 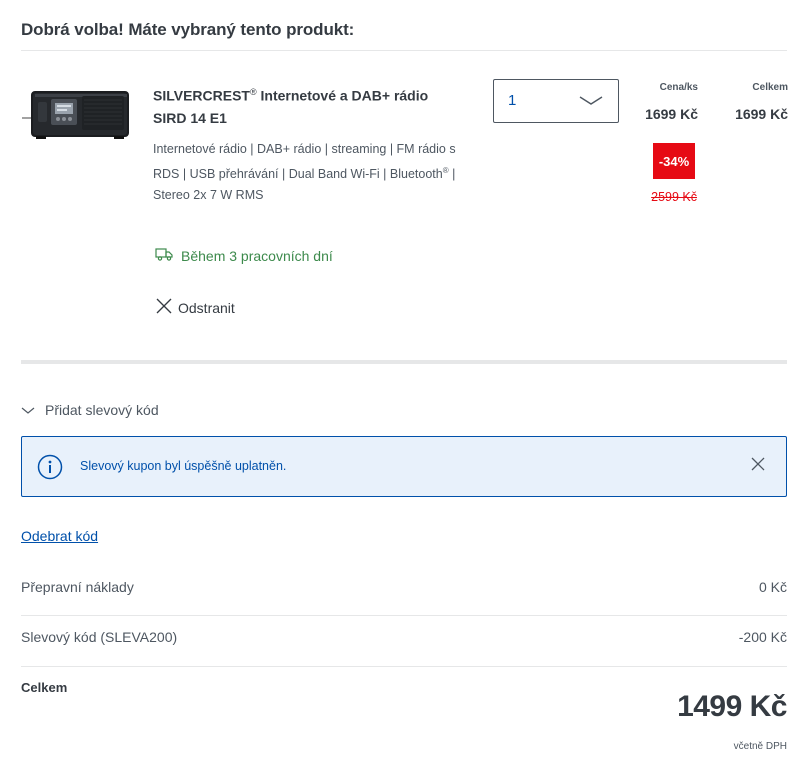 What do you see at coordinates (671, 114) in the screenshot?
I see `unit-price: 1699 Kč` at bounding box center [671, 114].